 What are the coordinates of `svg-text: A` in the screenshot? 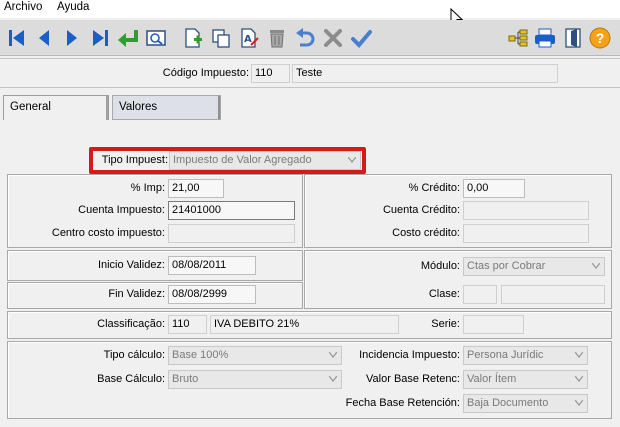 It's located at (248, 39).